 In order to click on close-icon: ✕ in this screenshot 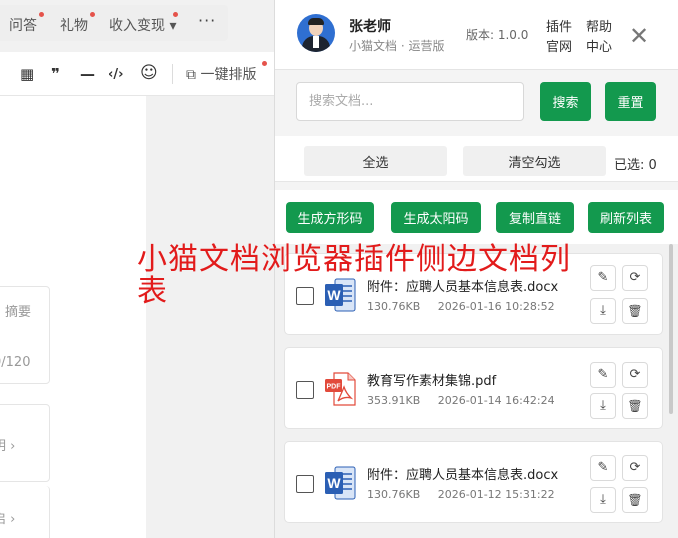, I will do `click(639, 36)`.